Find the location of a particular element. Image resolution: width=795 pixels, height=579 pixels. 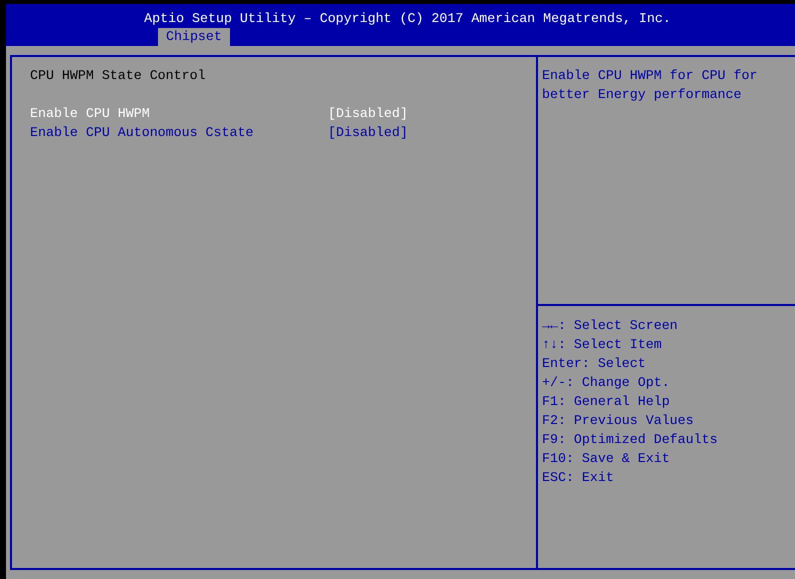

key-hint: ↑↓: Select Item is located at coordinates (602, 345).